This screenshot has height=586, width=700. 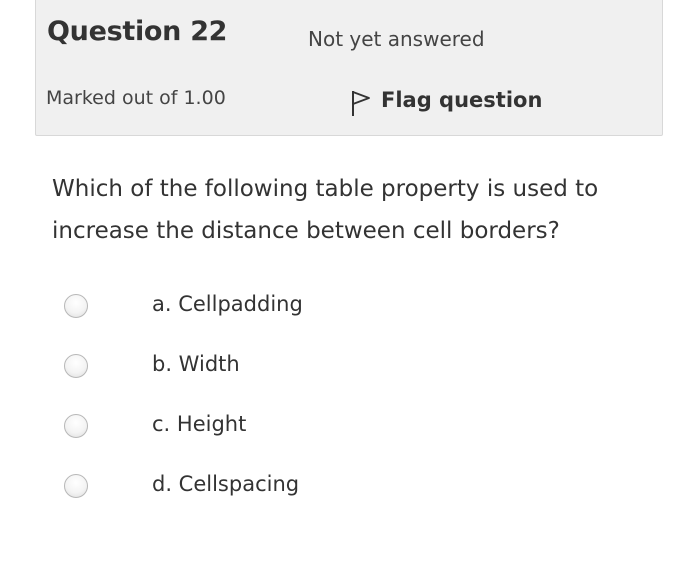 What do you see at coordinates (76, 486) in the screenshot?
I see `answer-d-radio` at bounding box center [76, 486].